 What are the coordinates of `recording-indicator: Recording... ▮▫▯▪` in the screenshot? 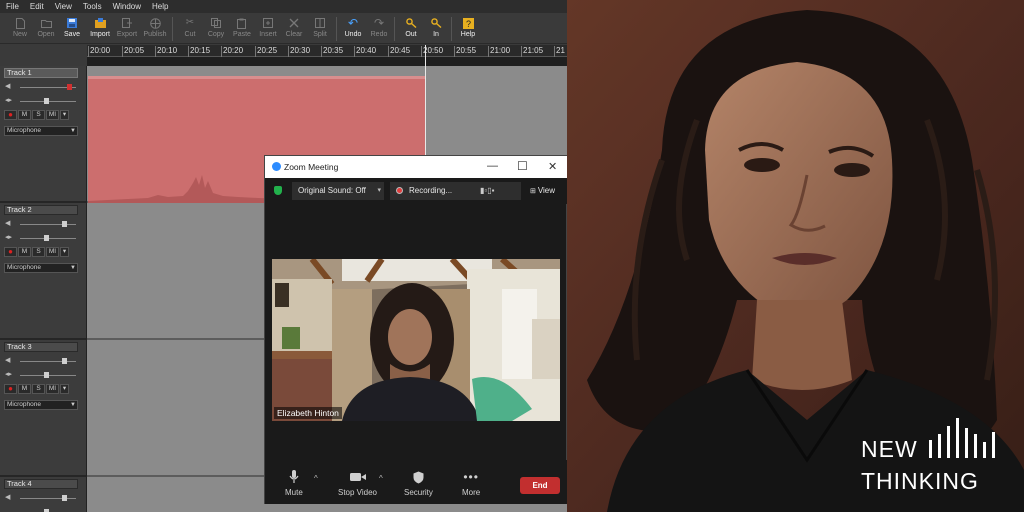 It's located at (455, 191).